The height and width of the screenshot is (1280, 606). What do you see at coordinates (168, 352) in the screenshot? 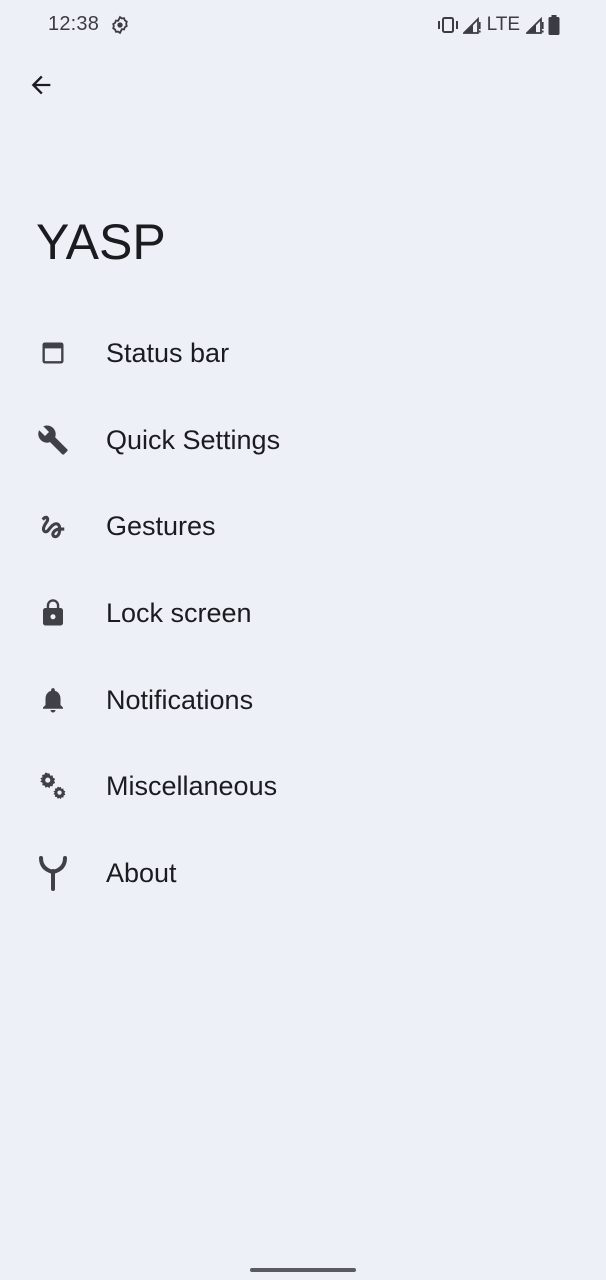
I see `menu-item-label: Status bar` at bounding box center [168, 352].